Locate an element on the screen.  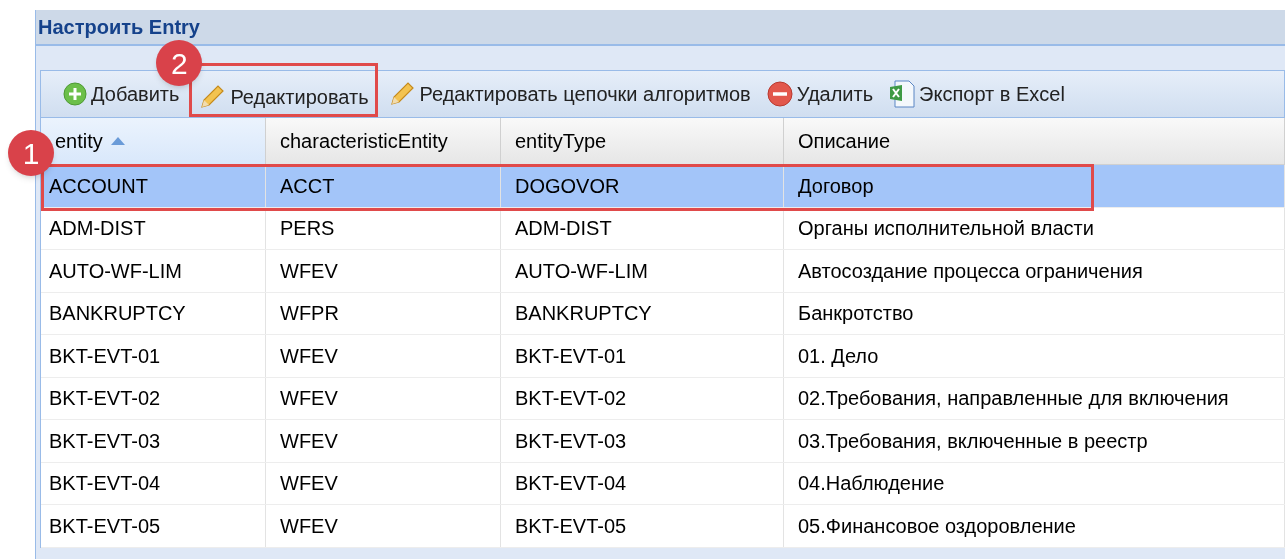
table-cell: PERS is located at coordinates (383, 228).